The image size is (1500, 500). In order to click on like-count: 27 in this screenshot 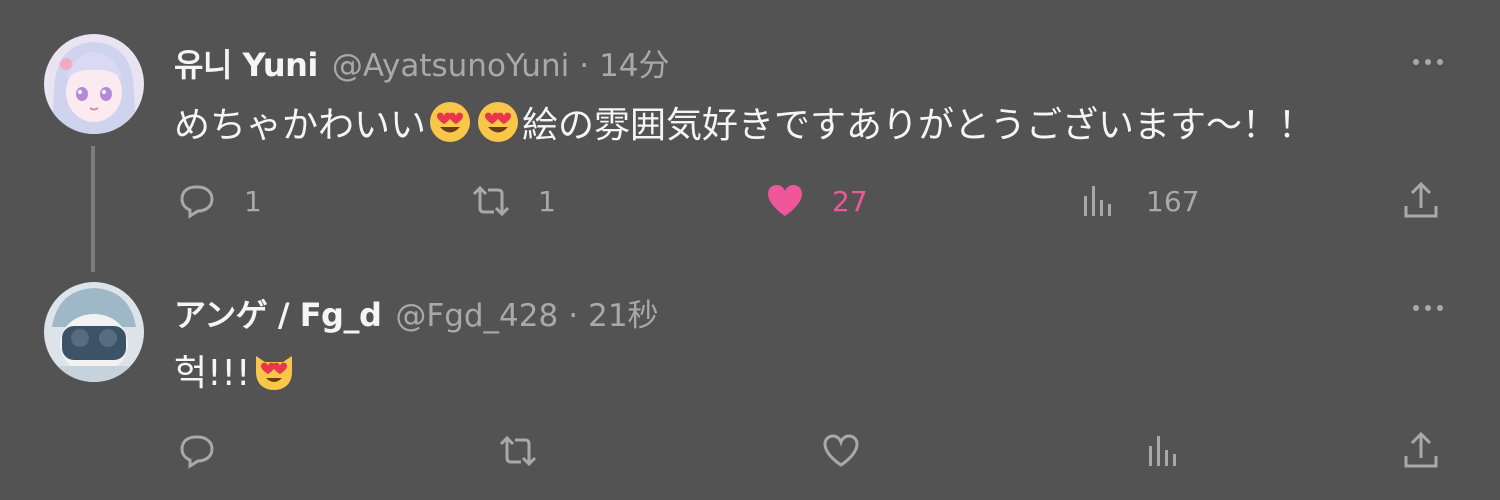, I will do `click(850, 201)`.